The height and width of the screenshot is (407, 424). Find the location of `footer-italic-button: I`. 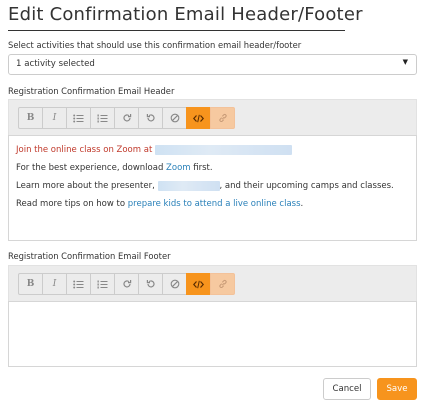

footer-italic-button: I is located at coordinates (54, 284).